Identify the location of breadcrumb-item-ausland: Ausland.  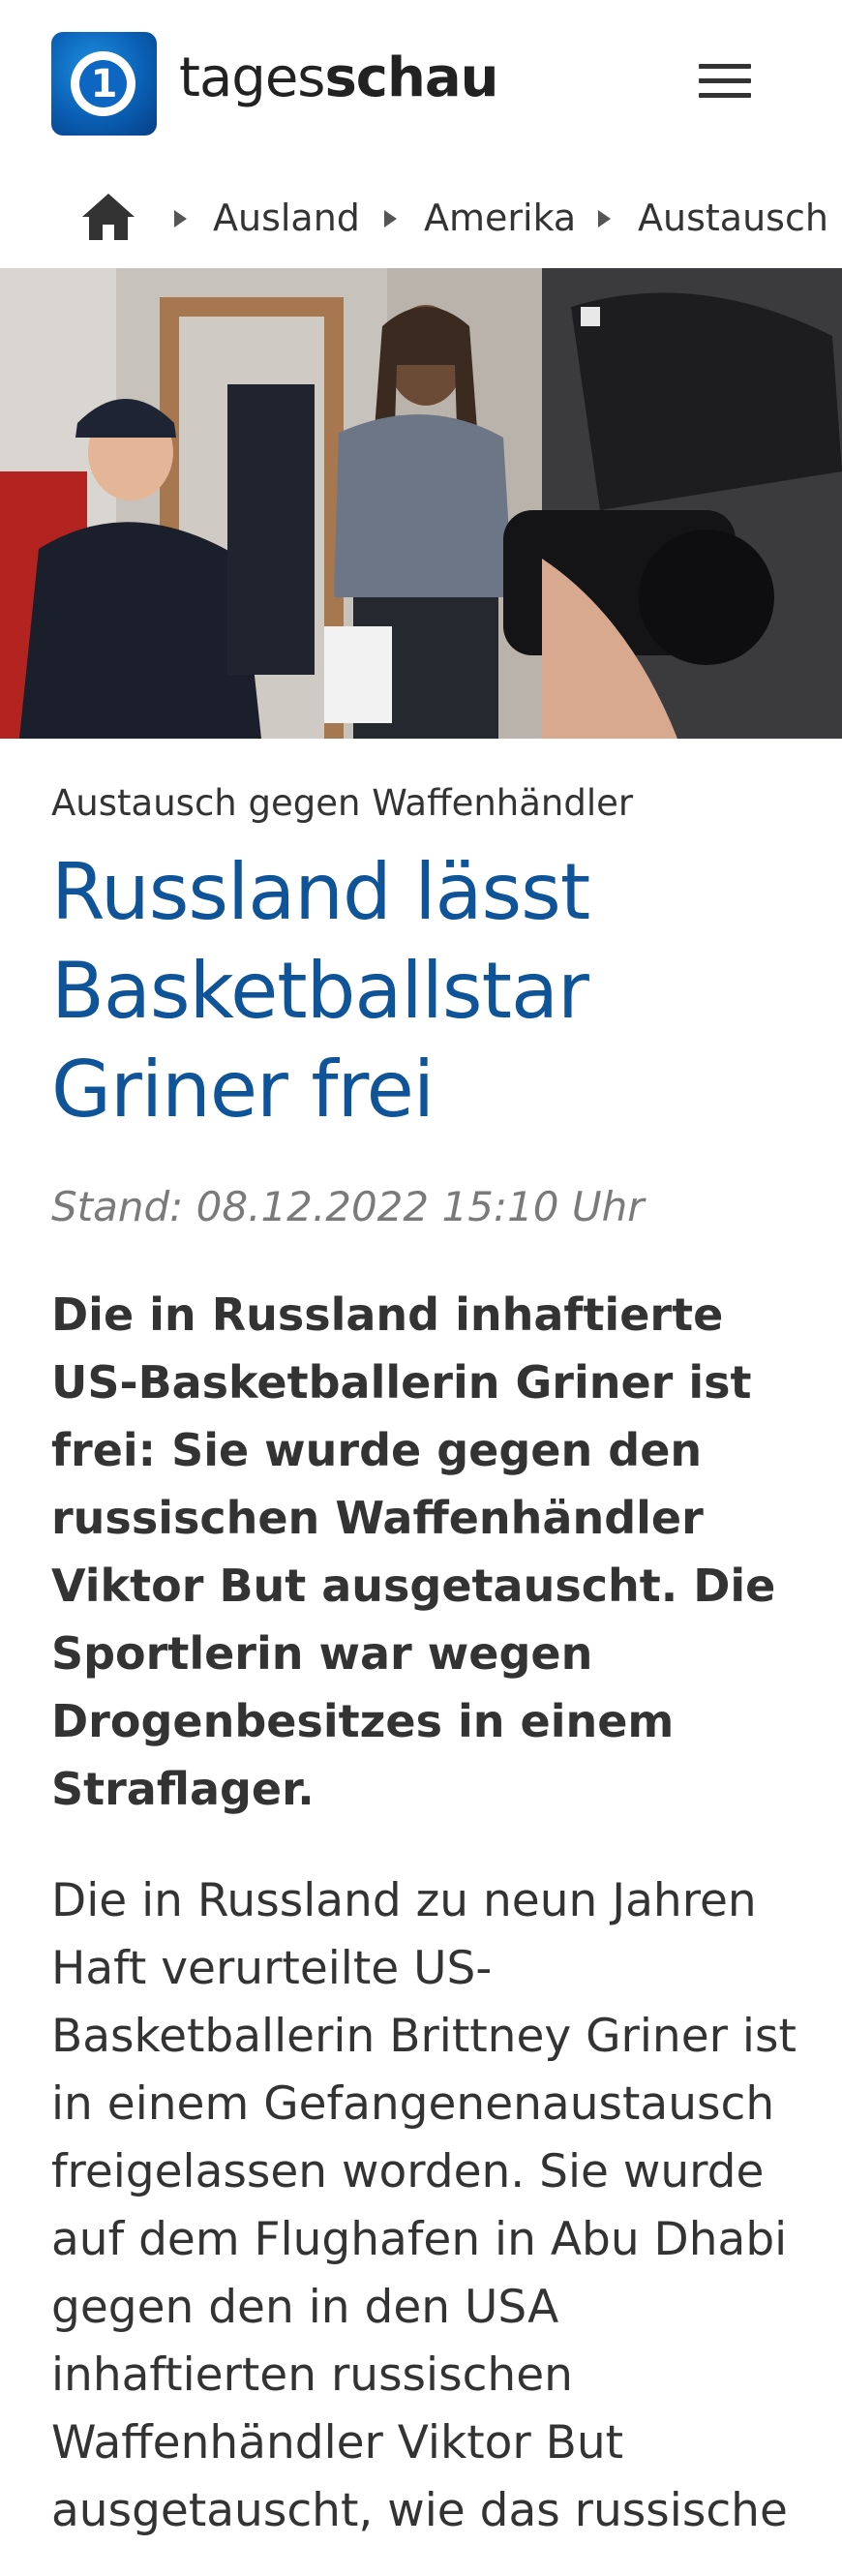
(287, 218).